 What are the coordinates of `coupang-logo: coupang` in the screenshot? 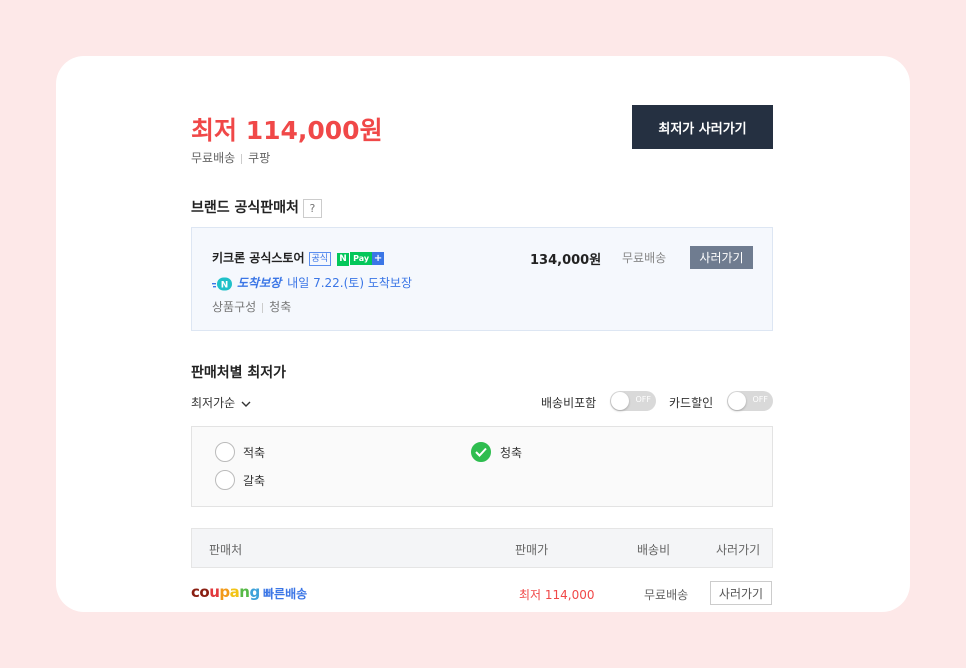 It's located at (225, 592).